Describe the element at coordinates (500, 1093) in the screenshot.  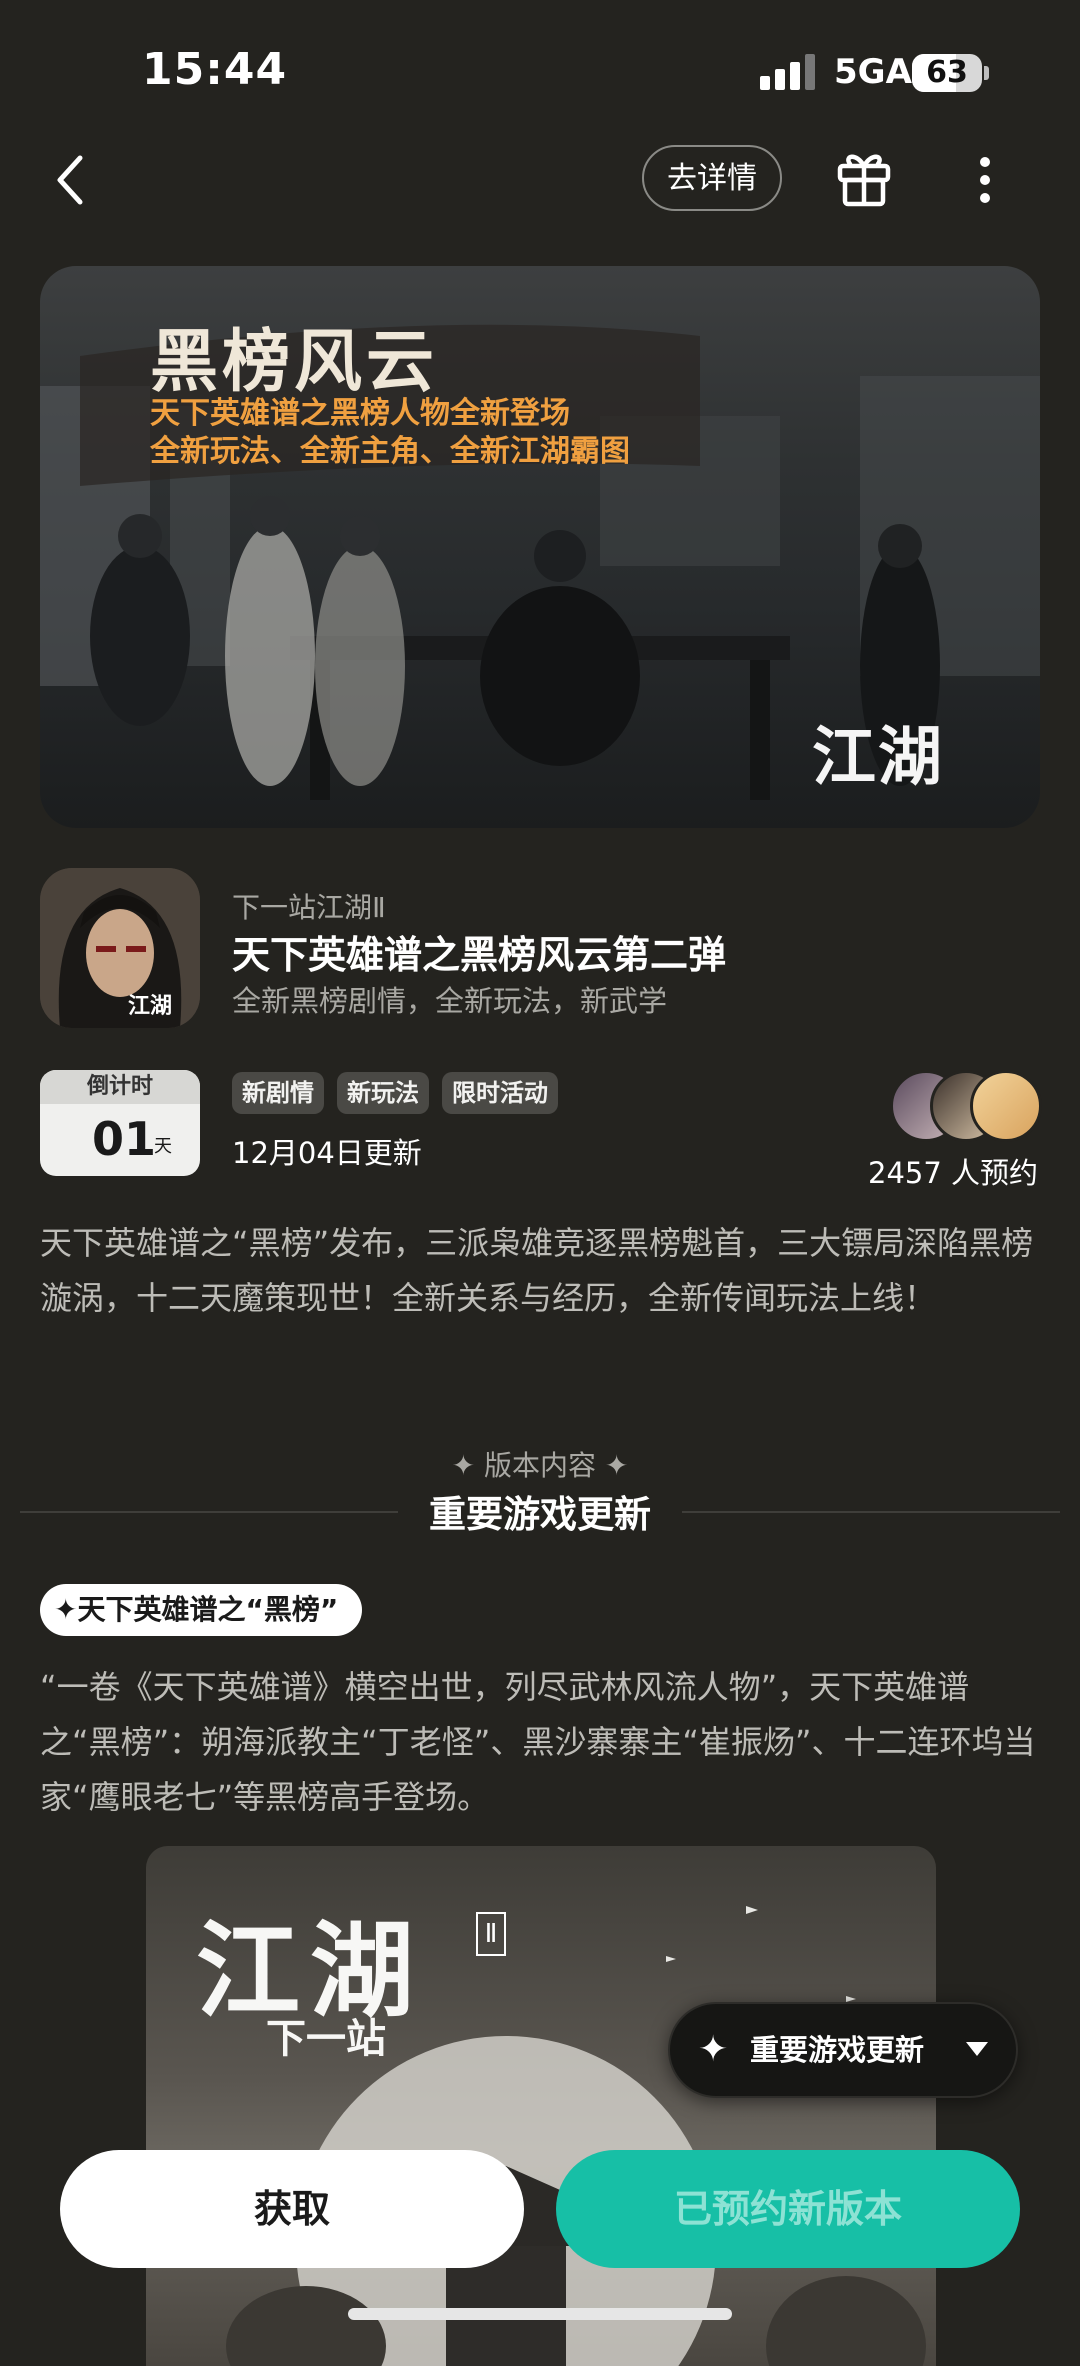
I see `tag-limited-event: 限时活动` at that location.